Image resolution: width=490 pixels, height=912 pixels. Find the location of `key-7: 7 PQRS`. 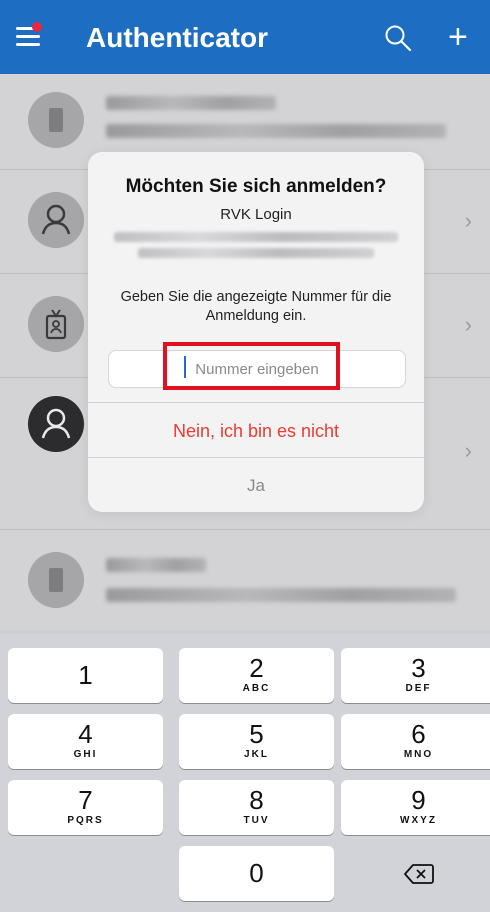

key-7: 7 PQRS is located at coordinates (85, 807).